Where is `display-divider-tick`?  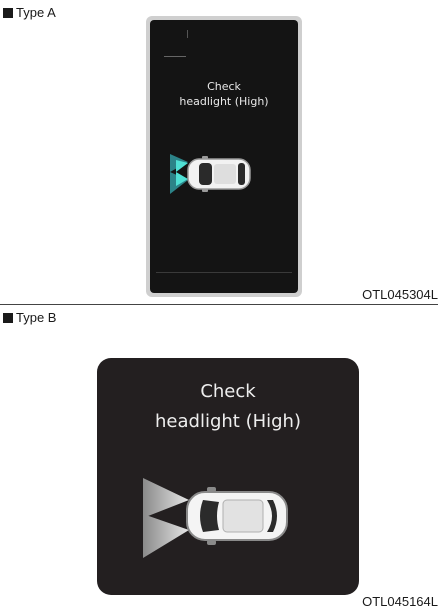 display-divider-tick is located at coordinates (187, 34).